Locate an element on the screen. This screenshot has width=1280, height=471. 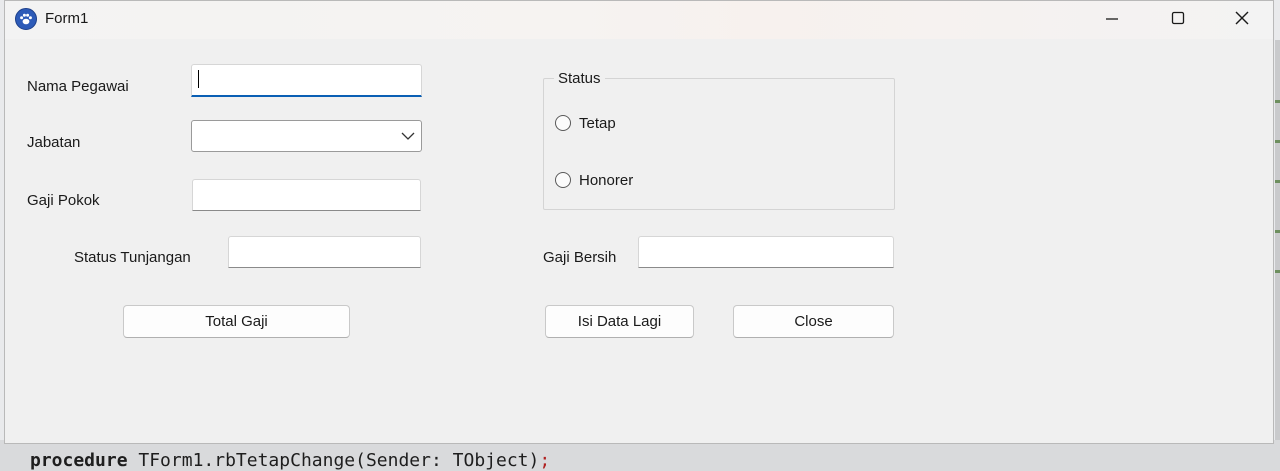
chevron-down-icon is located at coordinates (408, 136).